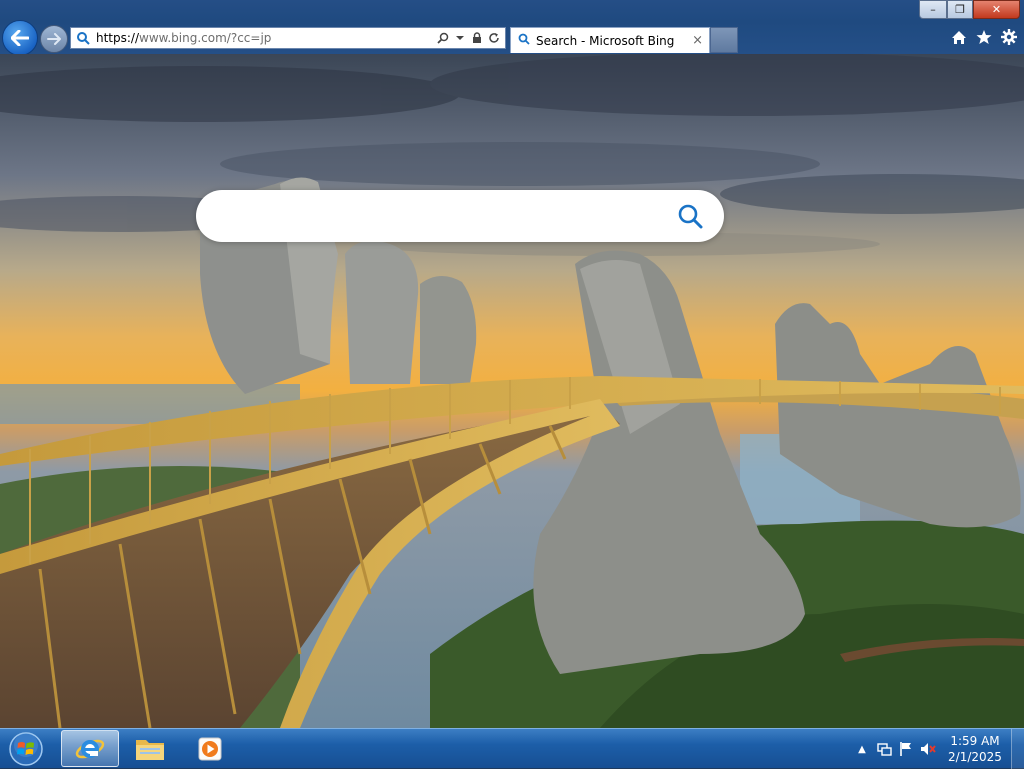 The image size is (1024, 769). I want to click on network-icon, so click(884, 749).